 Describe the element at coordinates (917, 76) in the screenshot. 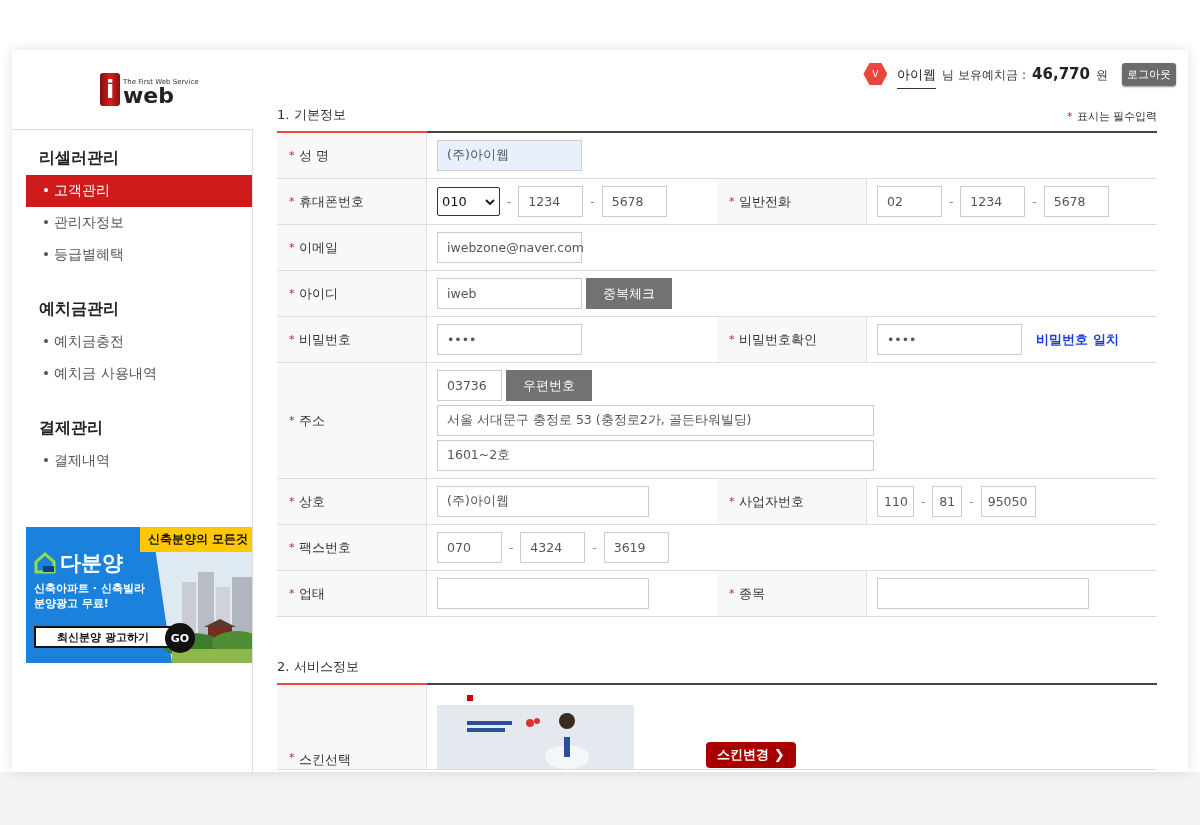

I see `user-name: 아이웹` at that location.